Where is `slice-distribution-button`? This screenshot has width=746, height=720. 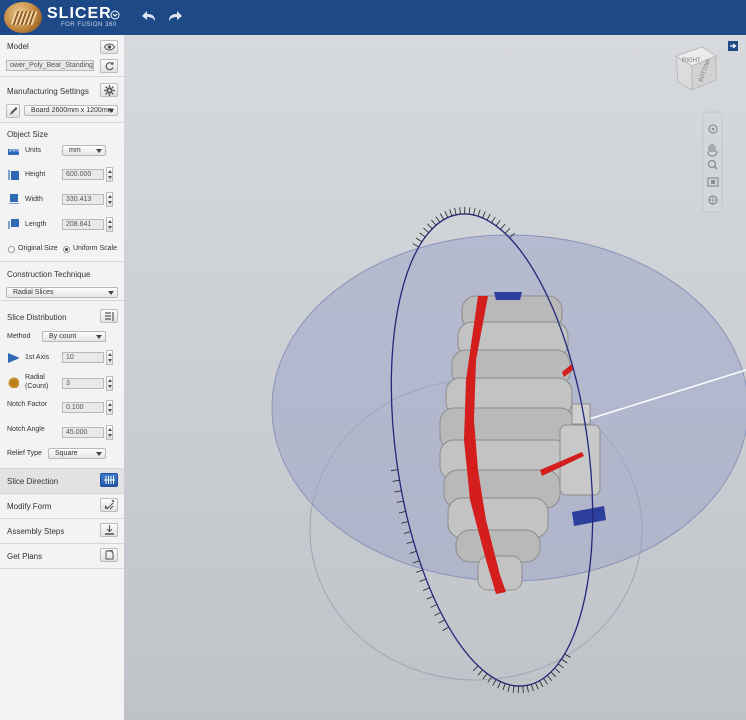 slice-distribution-button is located at coordinates (109, 316).